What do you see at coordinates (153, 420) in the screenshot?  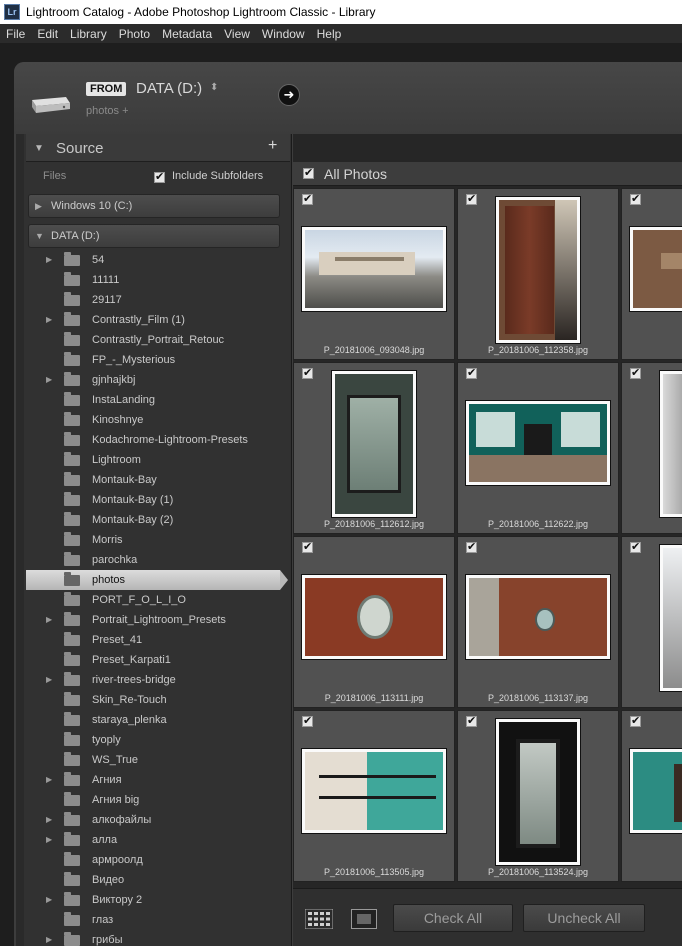 I see `folder-row: Kinoshnye` at bounding box center [153, 420].